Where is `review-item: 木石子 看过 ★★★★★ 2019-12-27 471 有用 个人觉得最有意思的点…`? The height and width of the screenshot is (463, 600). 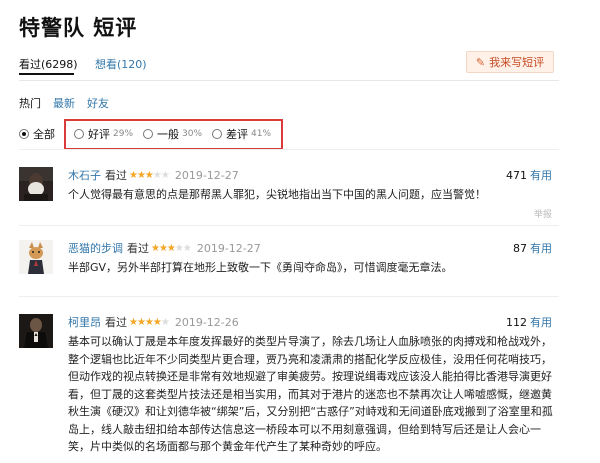 review-item: 木石子 看过 ★★★★★ 2019-12-27 471 有用 个人觉得最有意思的点… is located at coordinates (289, 195).